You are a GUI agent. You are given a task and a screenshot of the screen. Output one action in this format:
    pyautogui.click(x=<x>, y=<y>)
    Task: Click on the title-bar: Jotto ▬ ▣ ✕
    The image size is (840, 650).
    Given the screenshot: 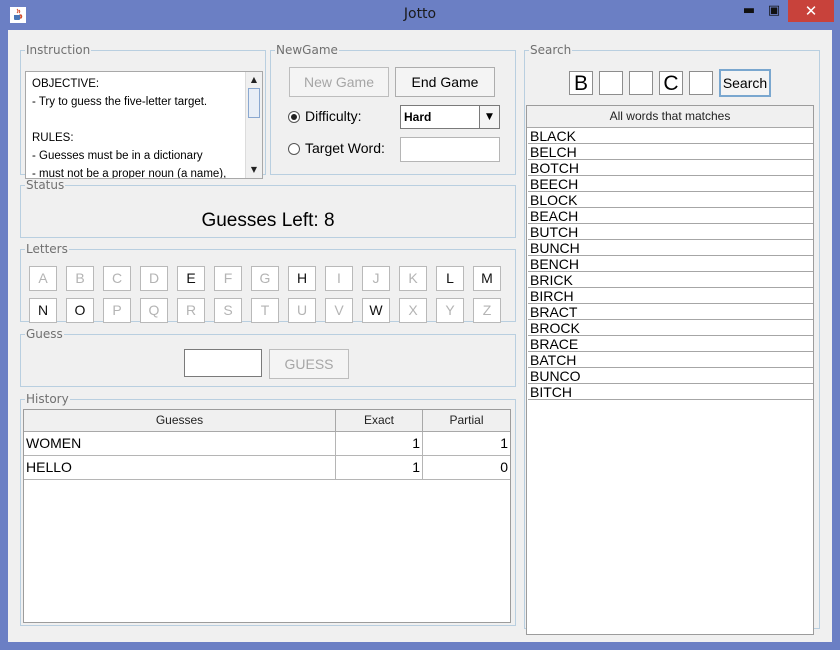 What is the action you would take?
    pyautogui.click(x=420, y=15)
    